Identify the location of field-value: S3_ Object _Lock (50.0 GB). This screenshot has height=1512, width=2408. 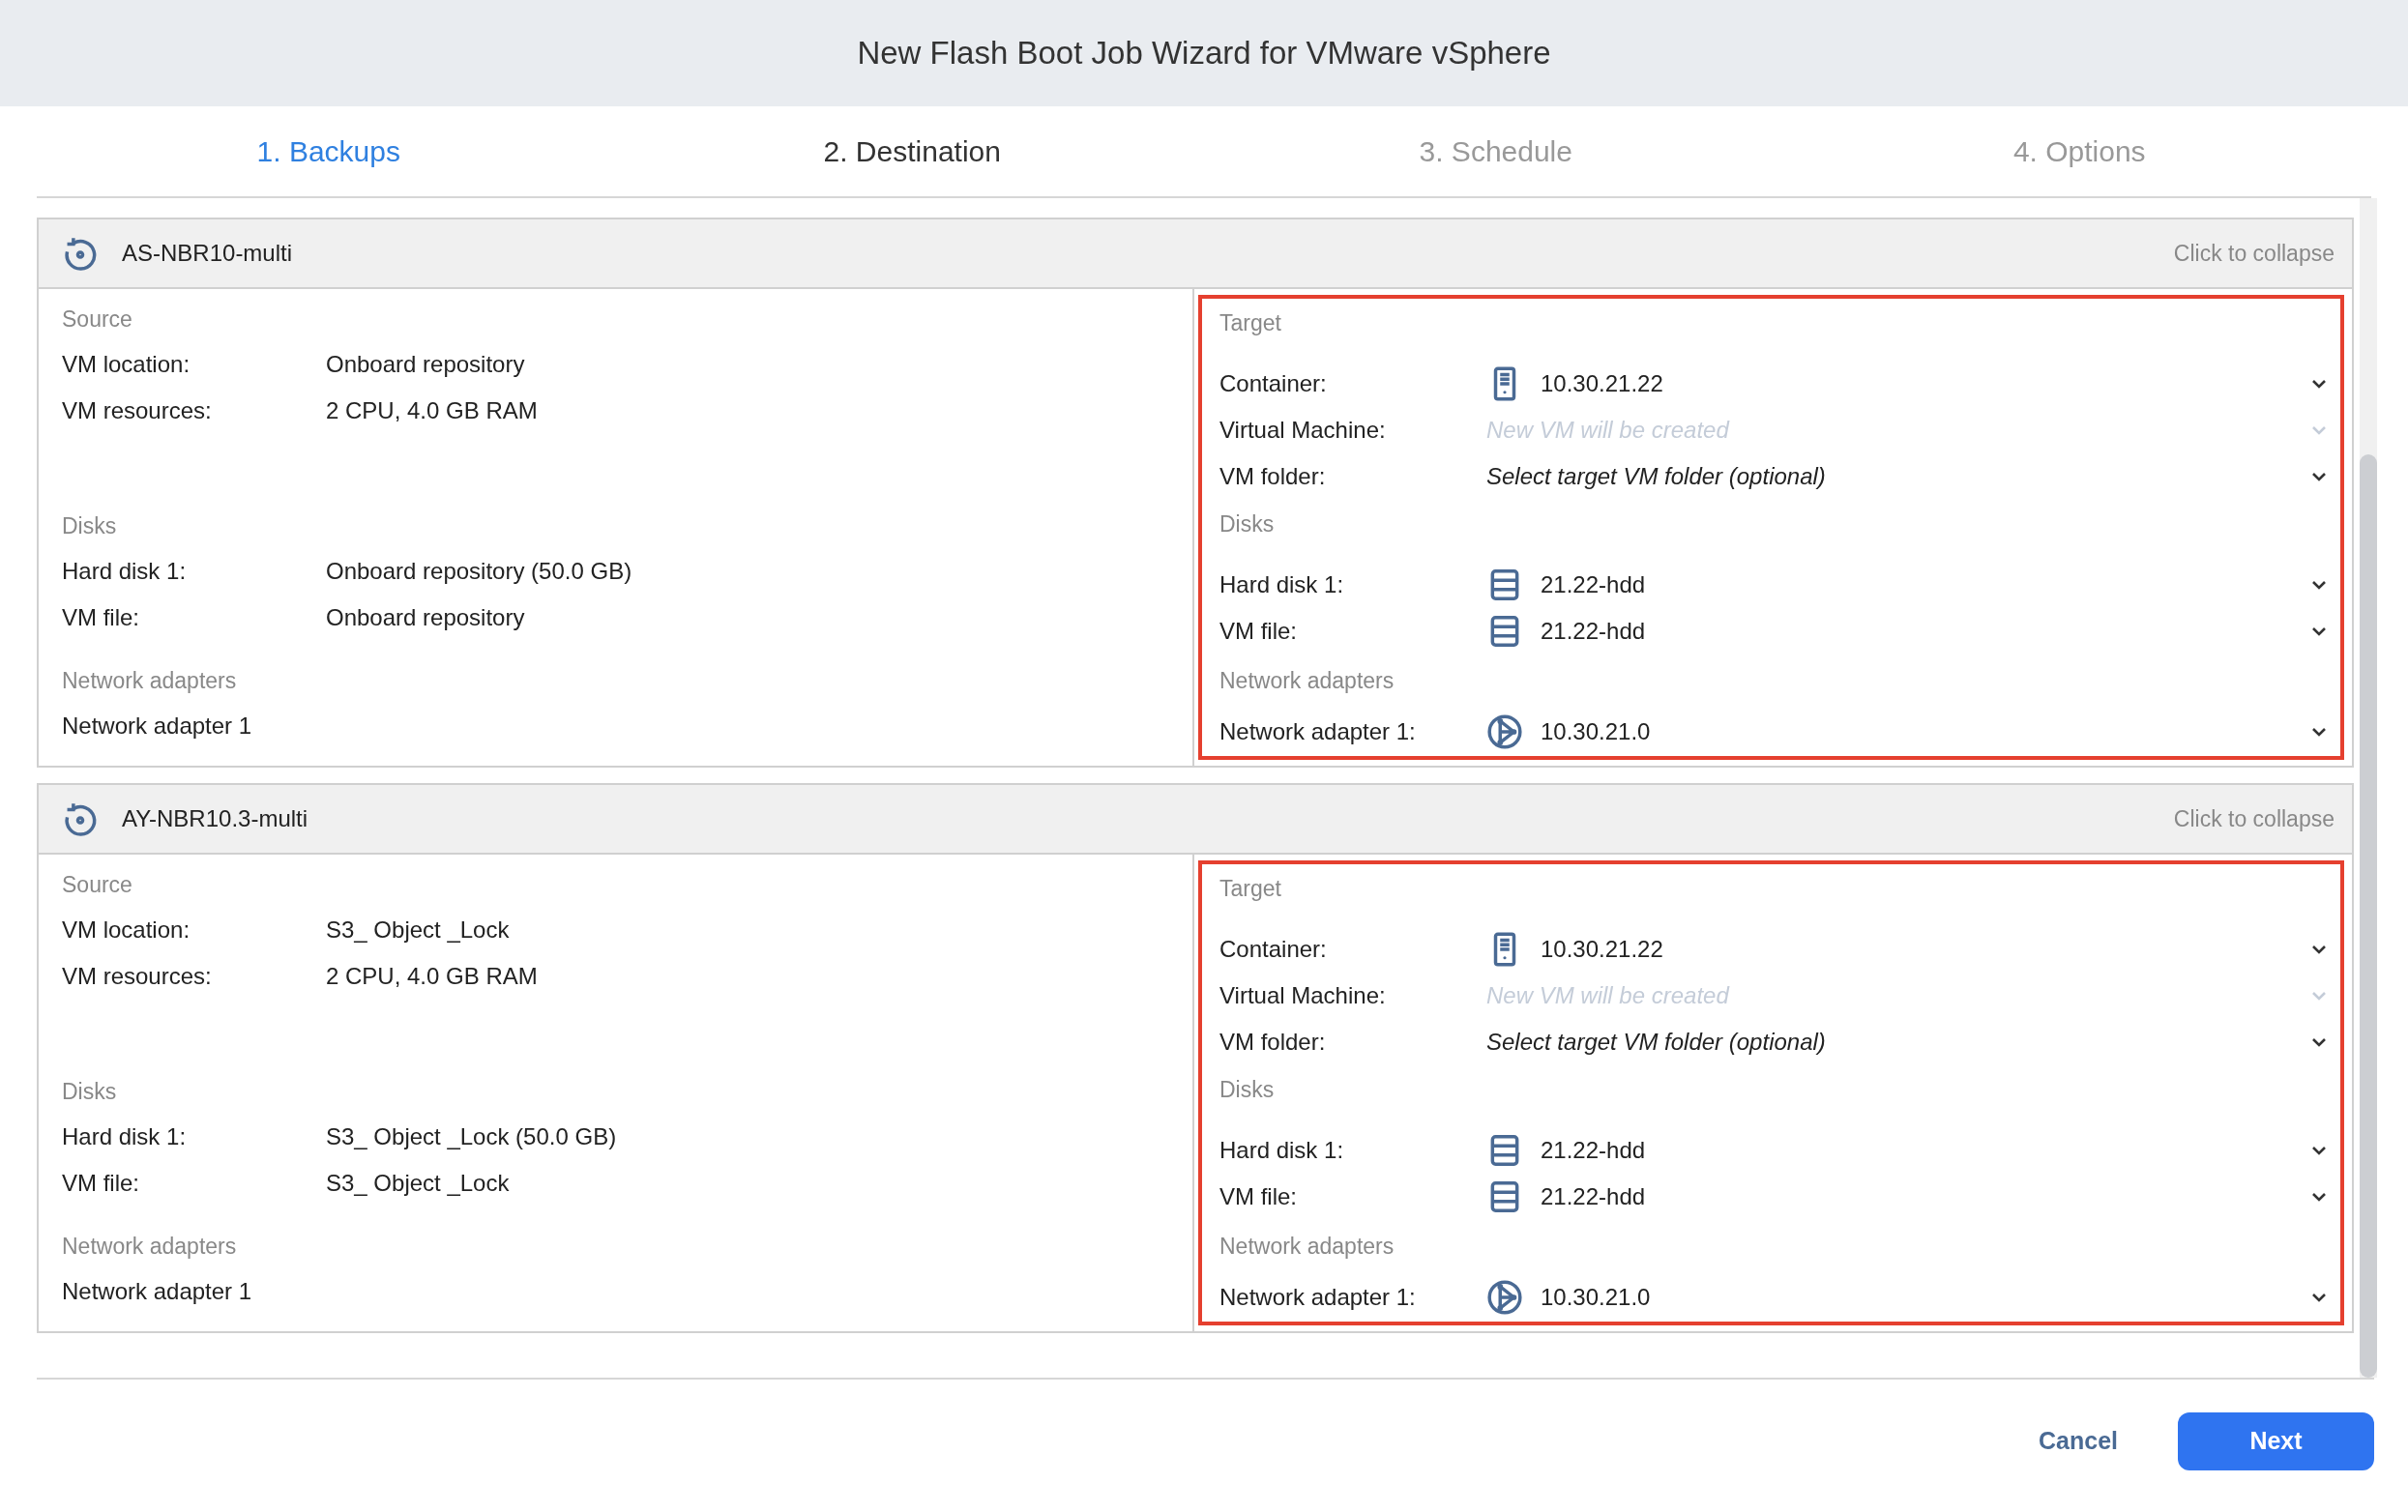
(471, 1136).